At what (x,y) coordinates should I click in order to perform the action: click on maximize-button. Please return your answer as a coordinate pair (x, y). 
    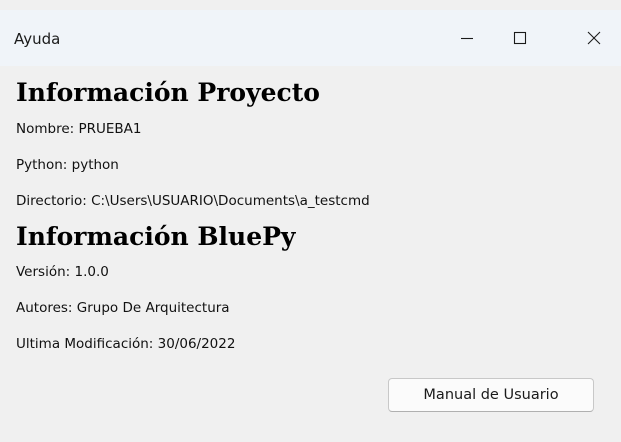
    Looking at the image, I should click on (520, 38).